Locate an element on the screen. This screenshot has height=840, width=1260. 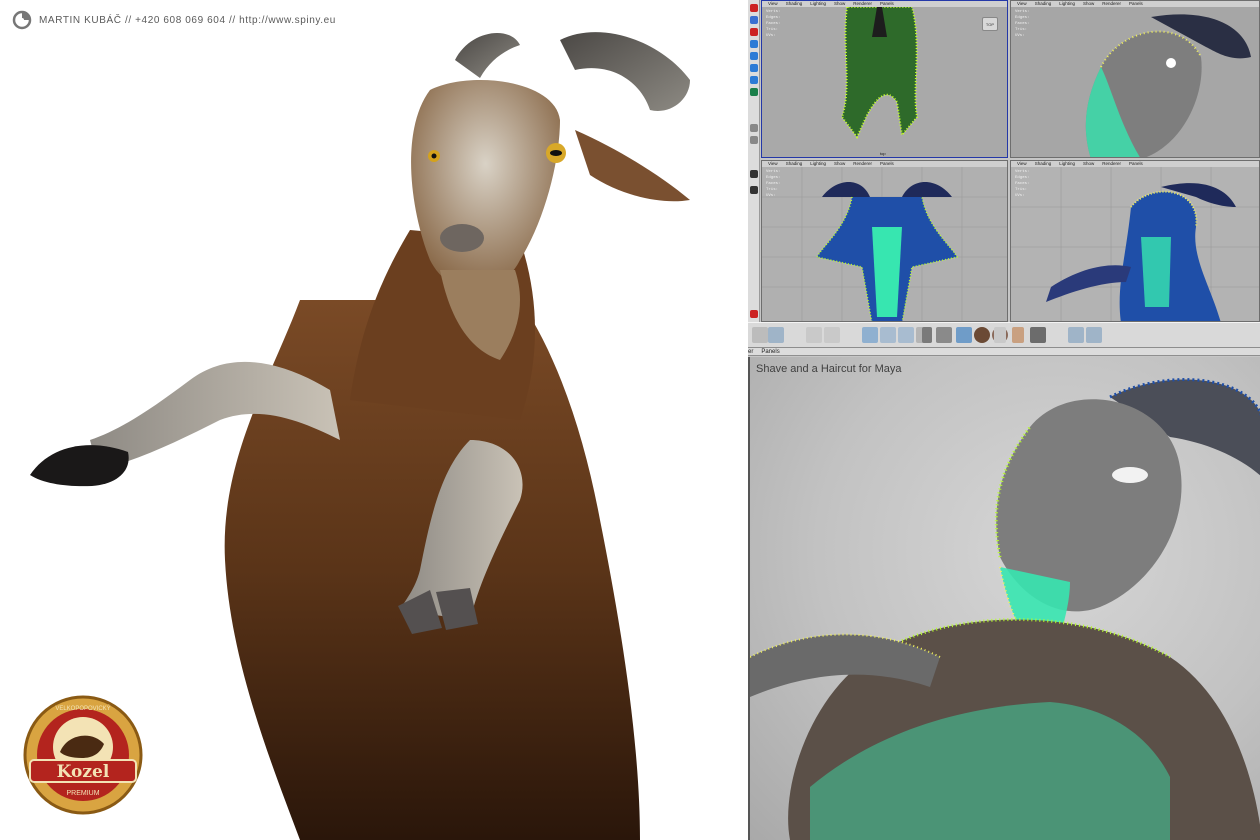
render-title: Shave and a Haircut for Maya is located at coordinates (829, 369).